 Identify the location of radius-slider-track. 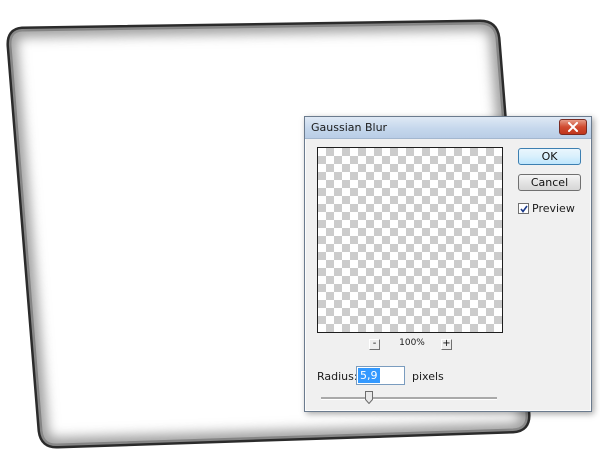
(409, 398).